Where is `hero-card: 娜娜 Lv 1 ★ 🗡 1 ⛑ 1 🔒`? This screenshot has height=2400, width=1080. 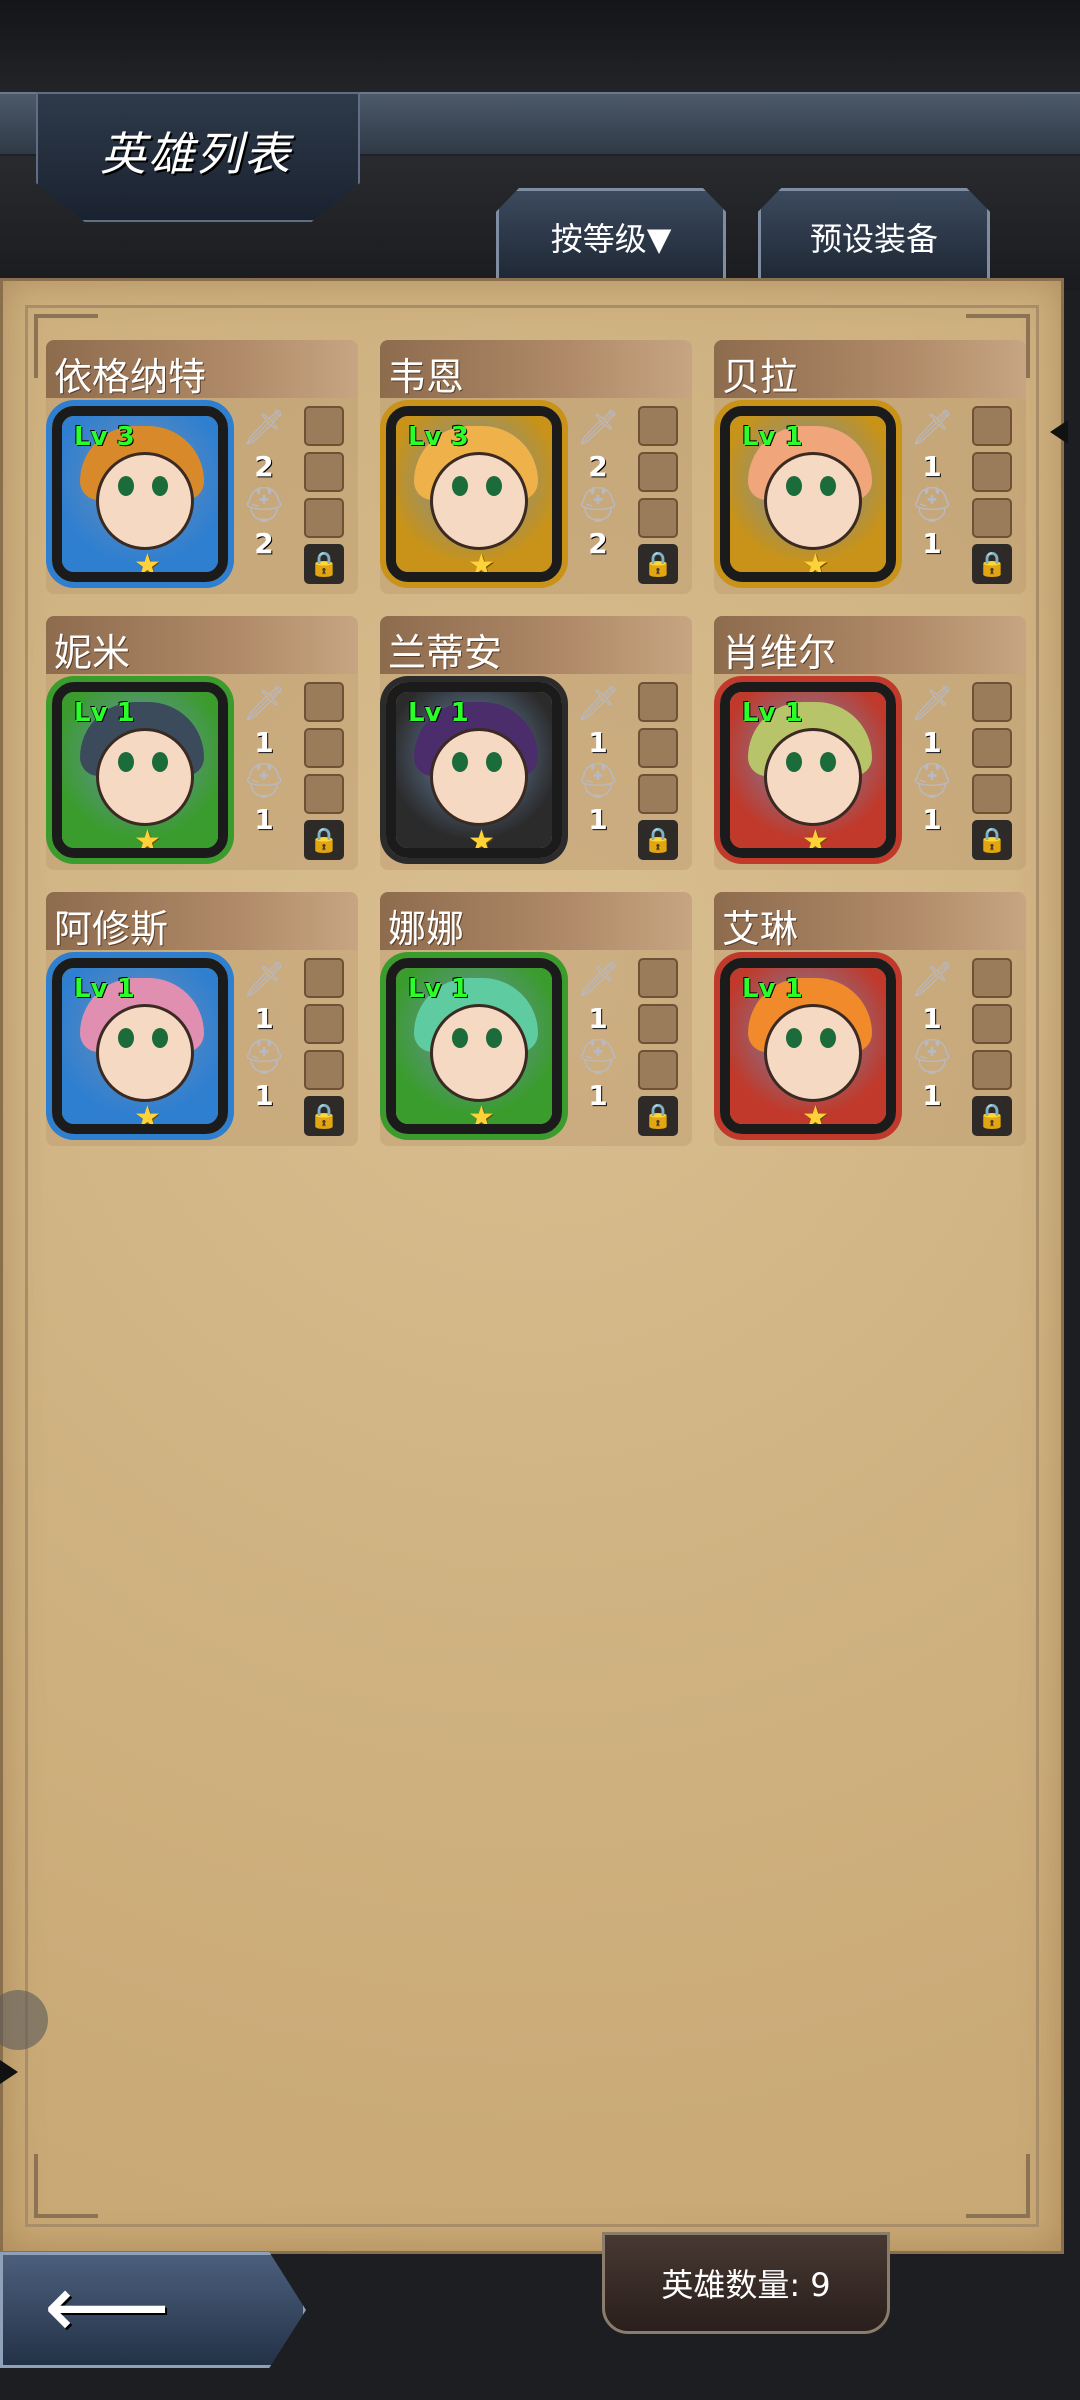 hero-card: 娜娜 Lv 1 ★ 🗡 1 ⛑ 1 🔒 is located at coordinates (536, 1019).